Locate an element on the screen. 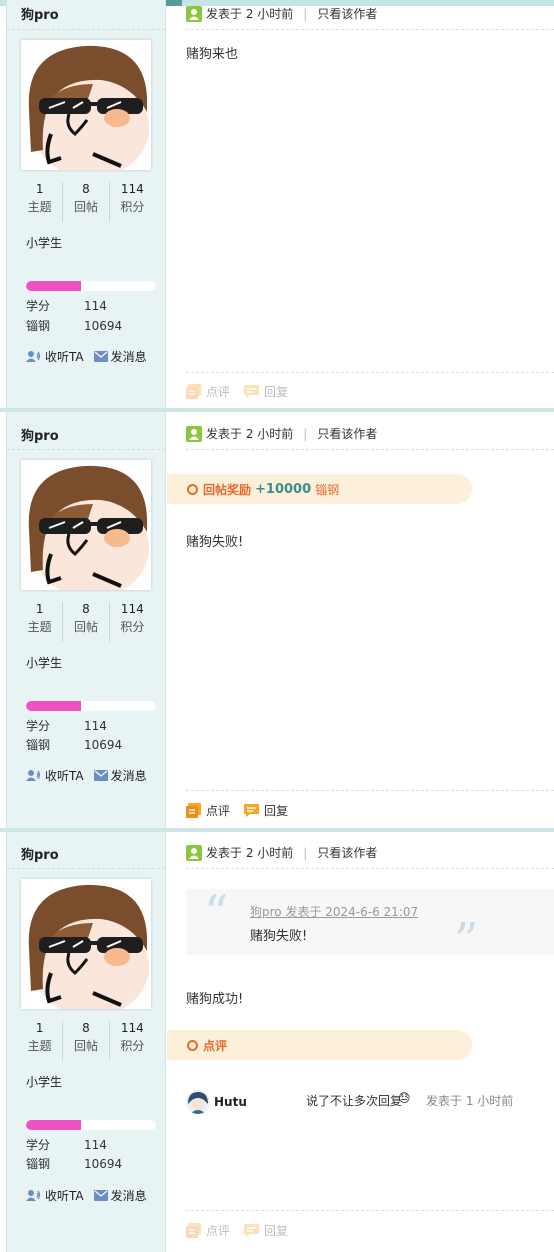  commenter-name: Hutu is located at coordinates (230, 1102).